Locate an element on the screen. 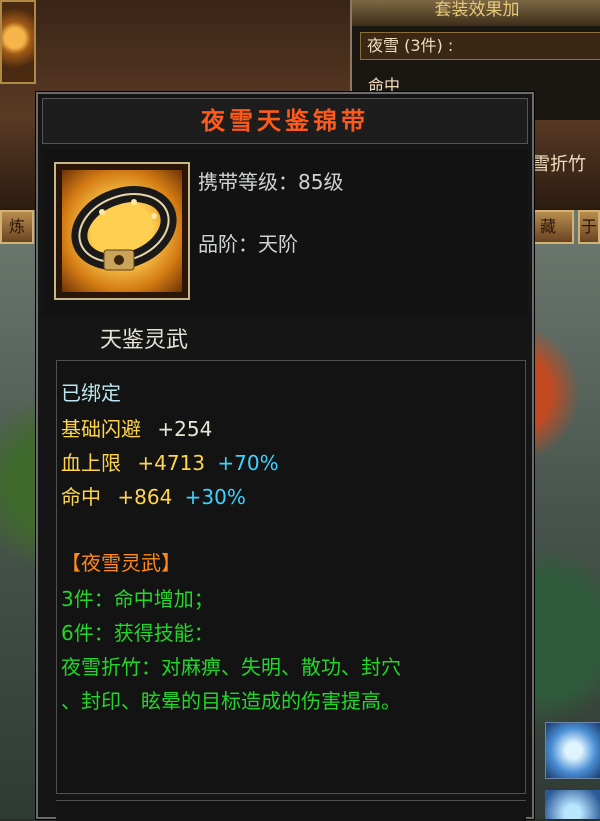 The width and height of the screenshot is (600, 821). stat-bonus: +30% is located at coordinates (215, 497).